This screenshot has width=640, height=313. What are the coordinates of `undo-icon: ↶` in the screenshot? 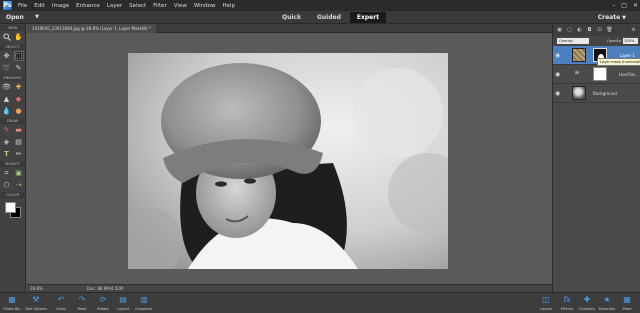 It's located at (61, 299).